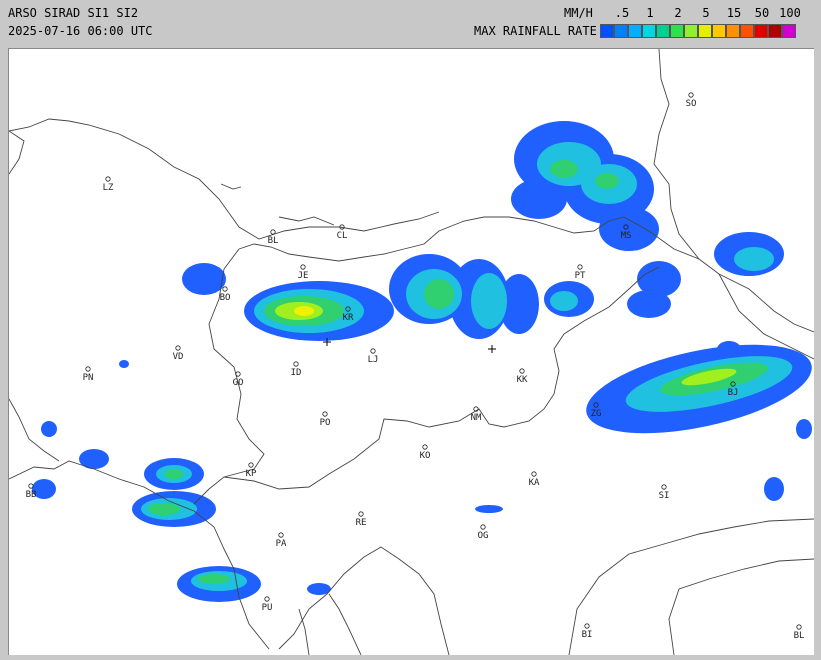  What do you see at coordinates (364, 600) in the screenshot?
I see `coastline-kvarner` at bounding box center [364, 600].